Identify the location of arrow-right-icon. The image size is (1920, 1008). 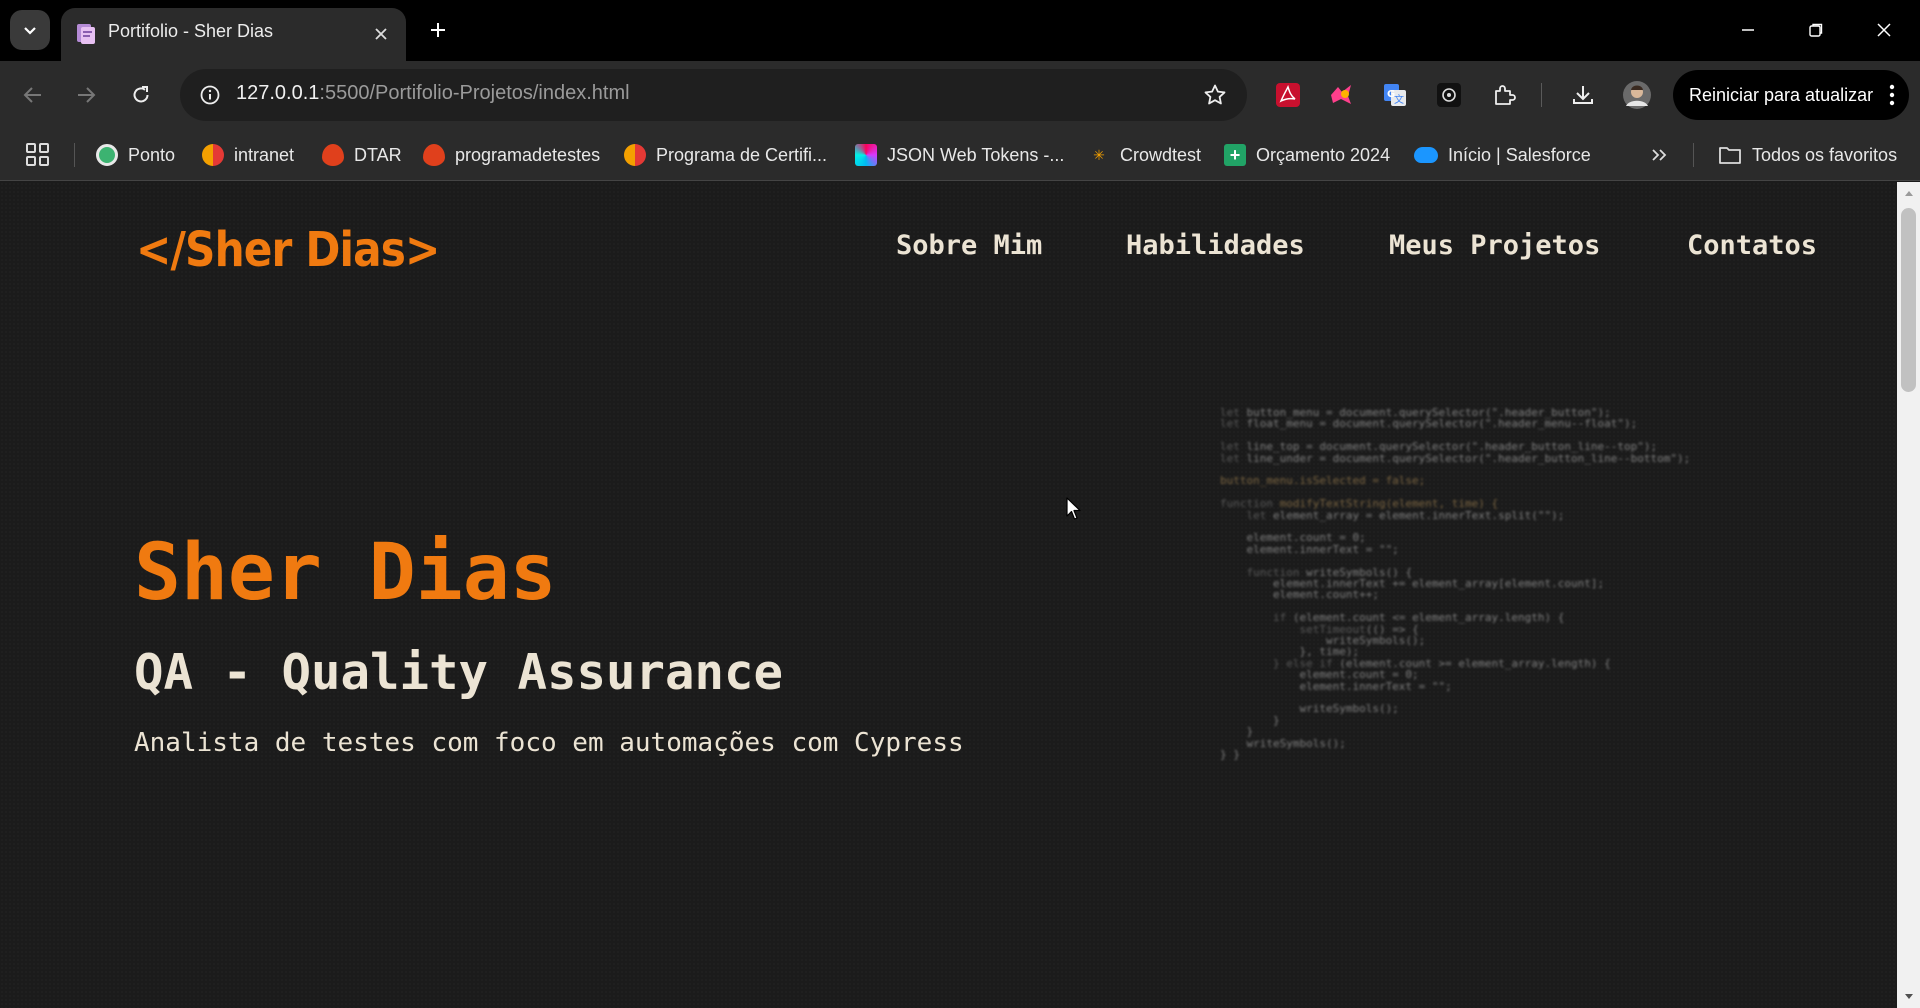
(87, 95).